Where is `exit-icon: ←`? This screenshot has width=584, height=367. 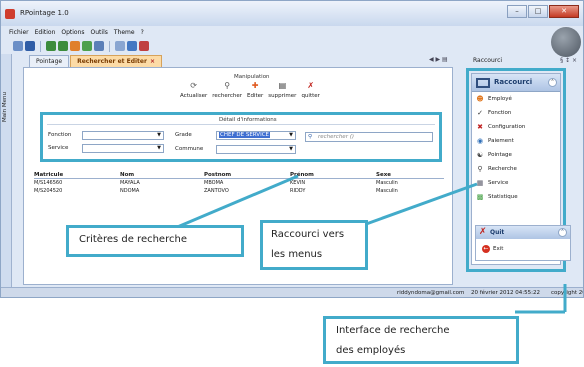
exit-icon: ← is located at coordinates (486, 249).